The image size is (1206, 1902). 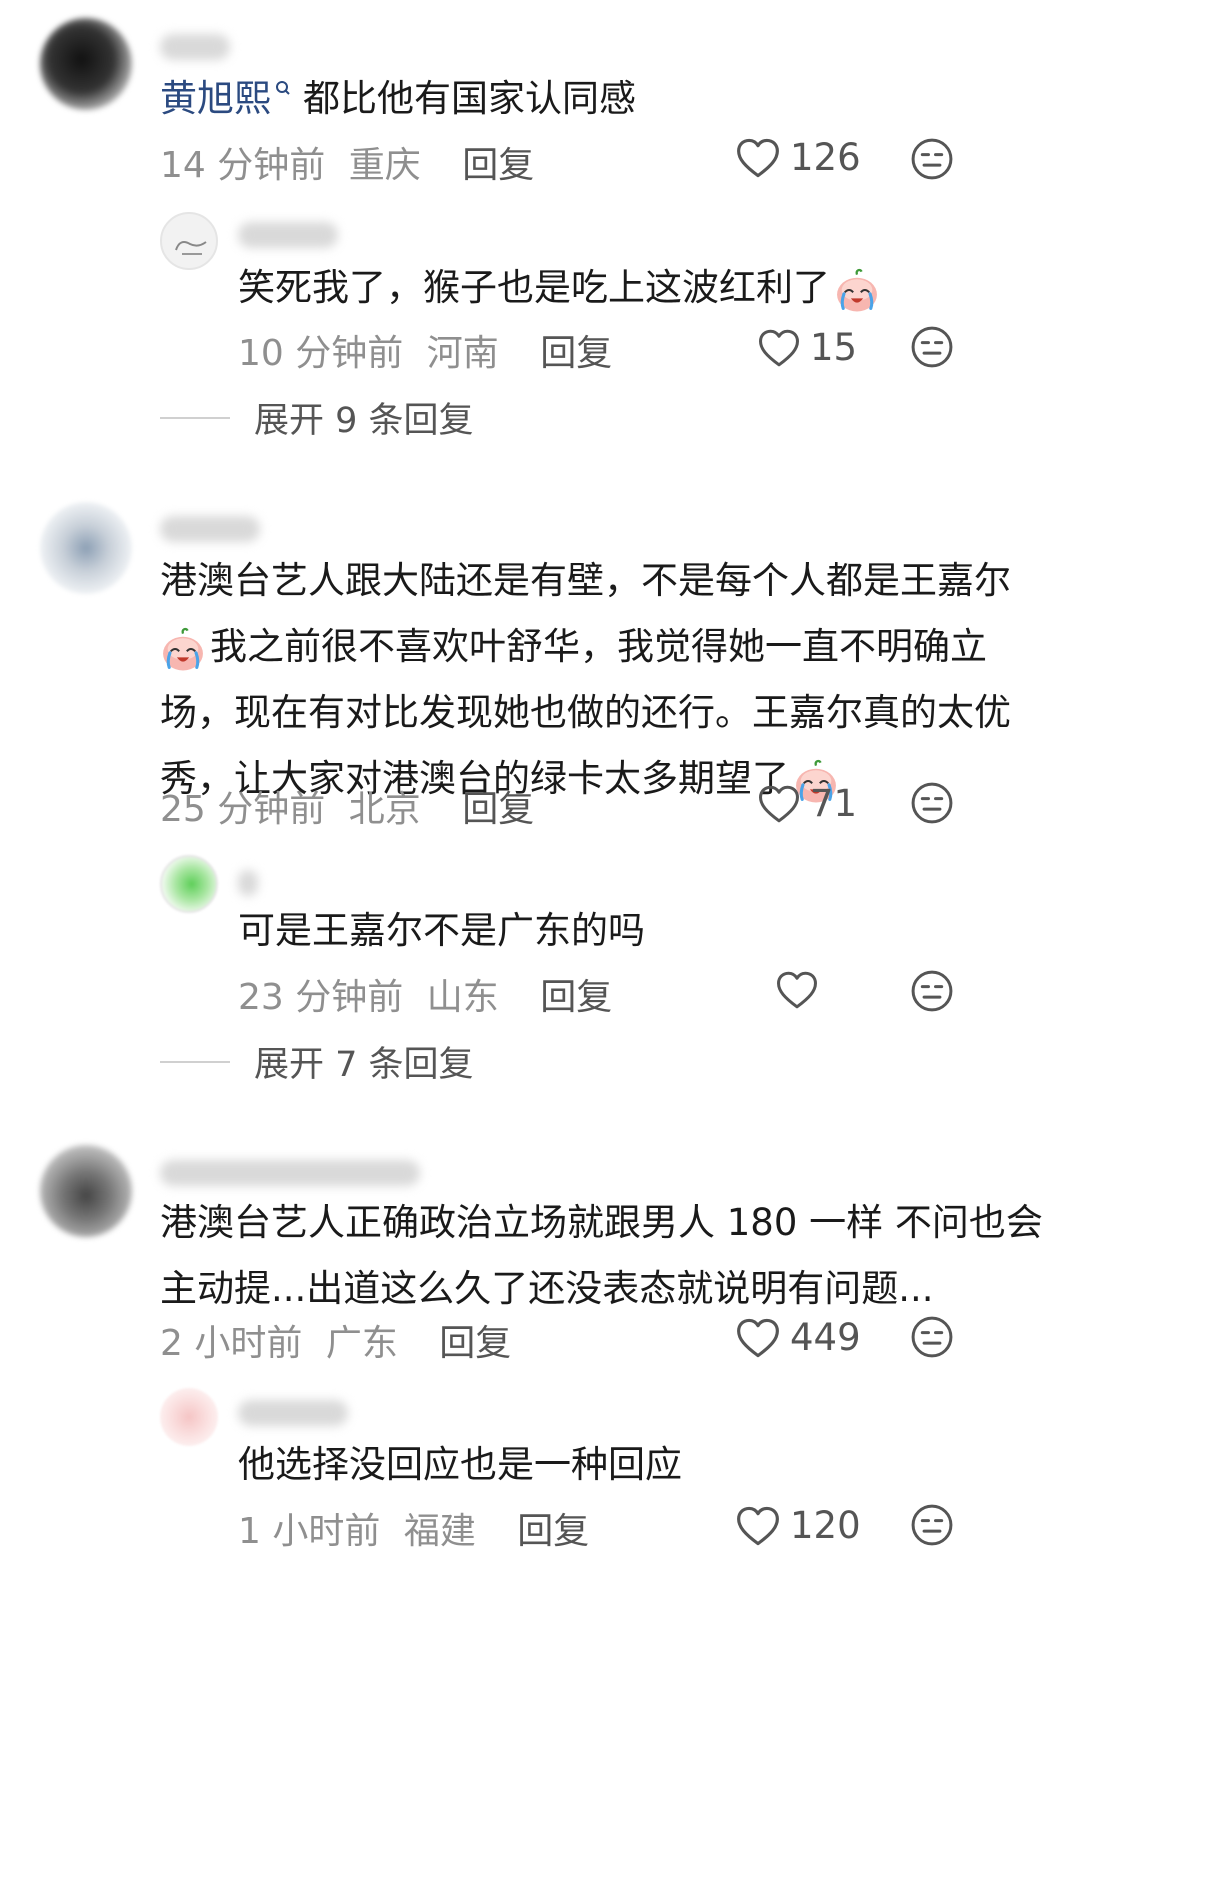 I want to click on like-button, so click(x=802, y=990).